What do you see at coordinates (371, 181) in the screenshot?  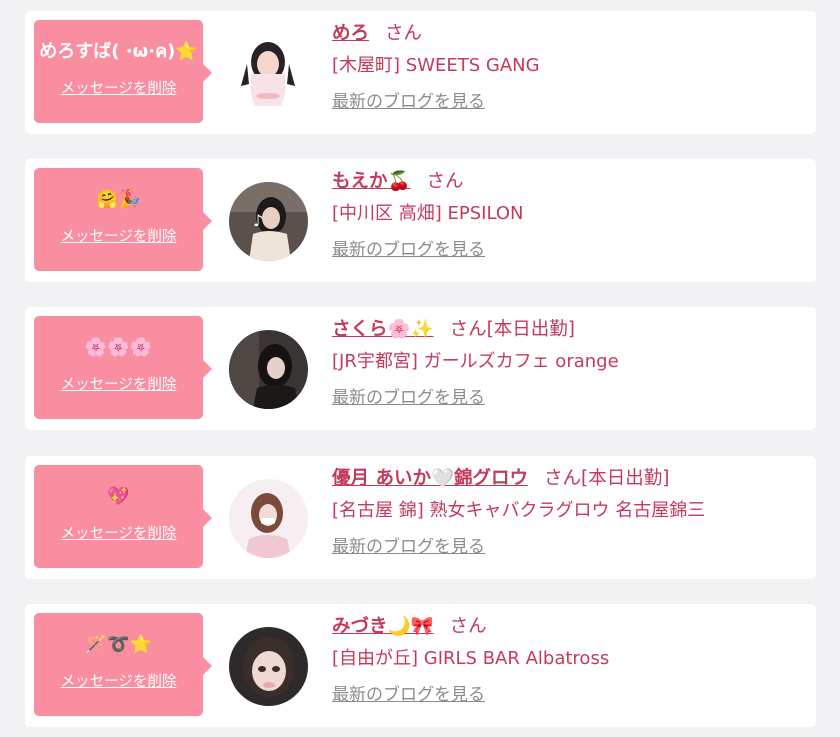 I see `girl-name-link: もえか🍒` at bounding box center [371, 181].